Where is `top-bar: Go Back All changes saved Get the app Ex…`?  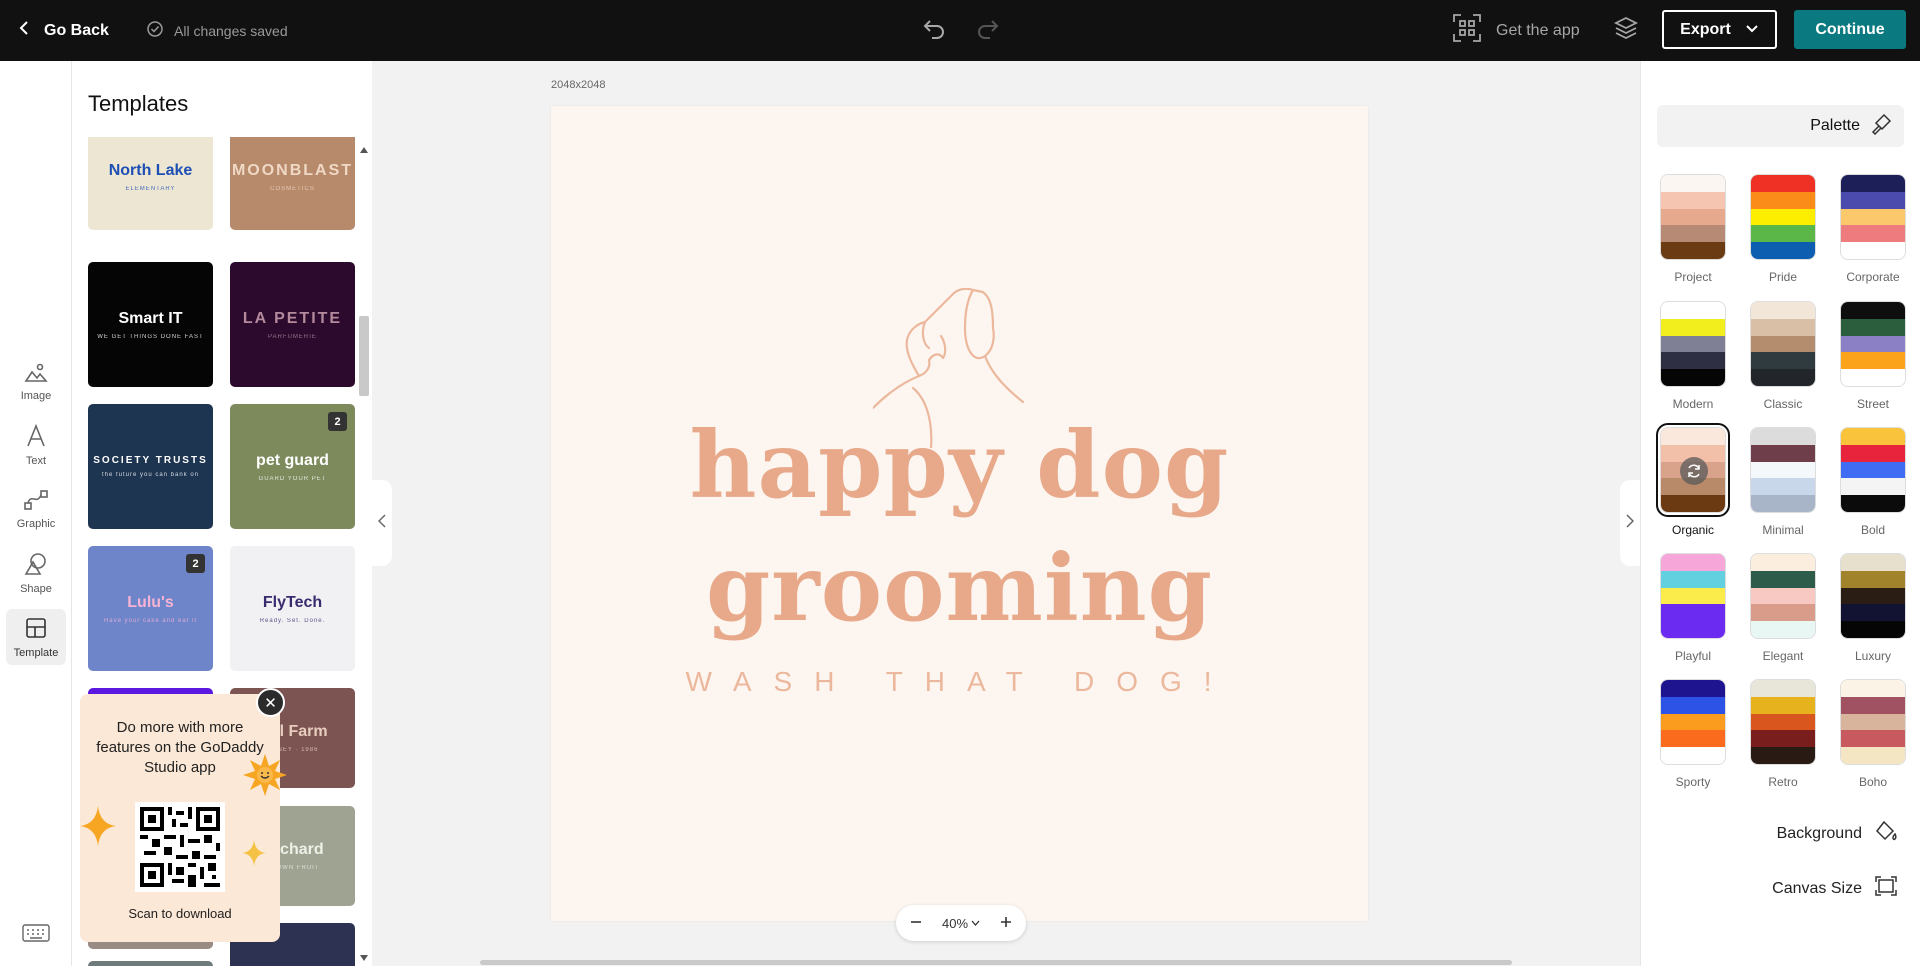
top-bar: Go Back All changes saved Get the app Ex… is located at coordinates (960, 30).